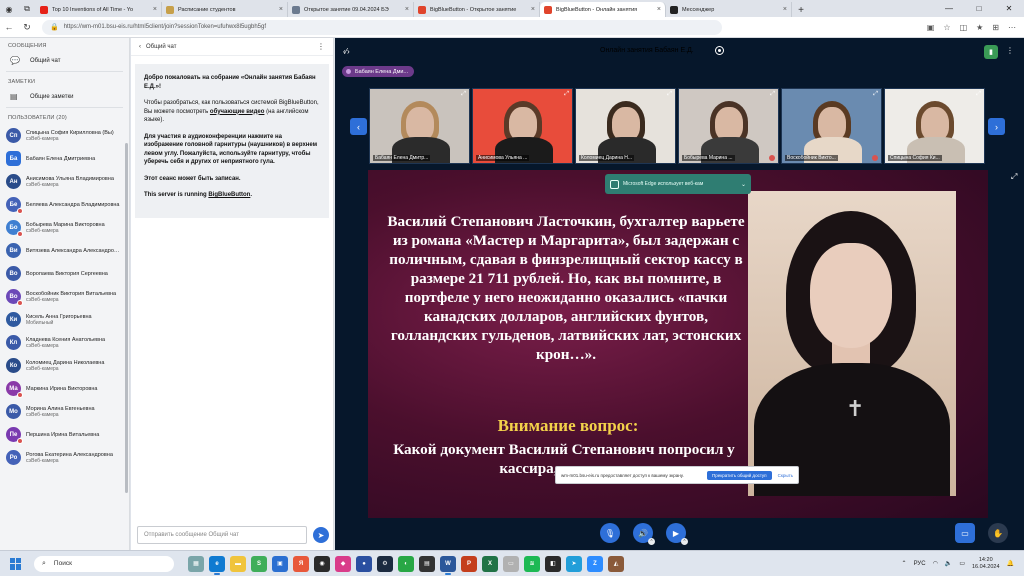 Image resolution: width=1024 pixels, height=576 pixels. Describe the element at coordinates (27, 9) in the screenshot. I see `tab-actions-icon: ⧉` at that location.